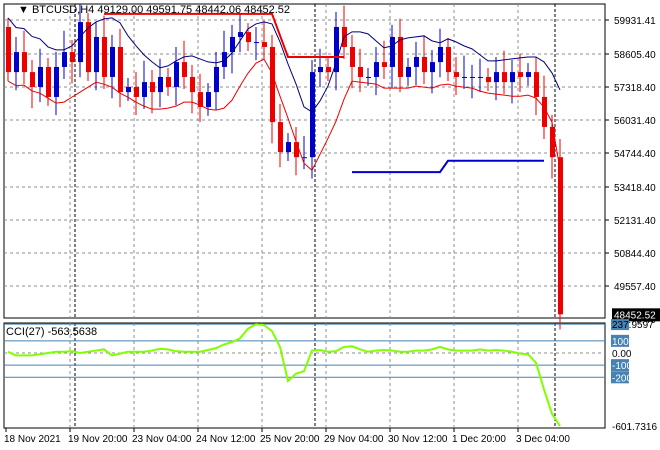 The width and height of the screenshot is (660, 450). Describe the element at coordinates (479, 439) in the screenshot. I see `time-tick-label: 1 Dec 20:00` at that location.